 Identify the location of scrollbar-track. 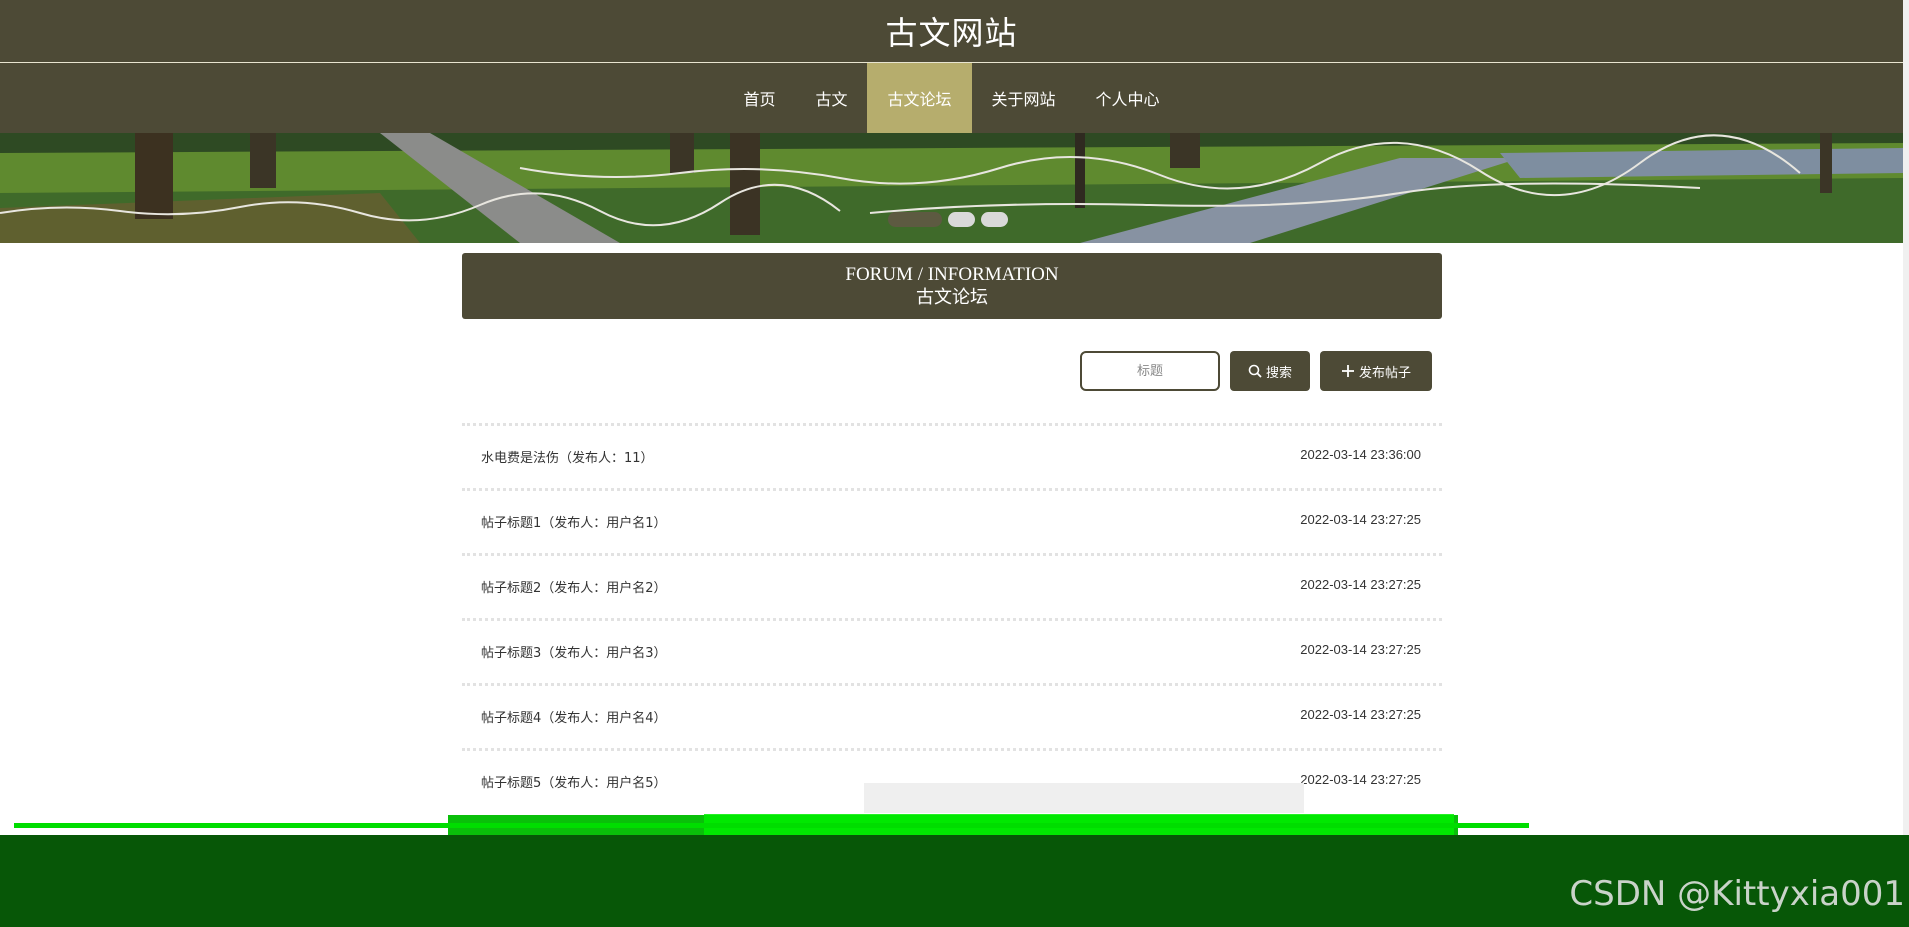
(1906, 417).